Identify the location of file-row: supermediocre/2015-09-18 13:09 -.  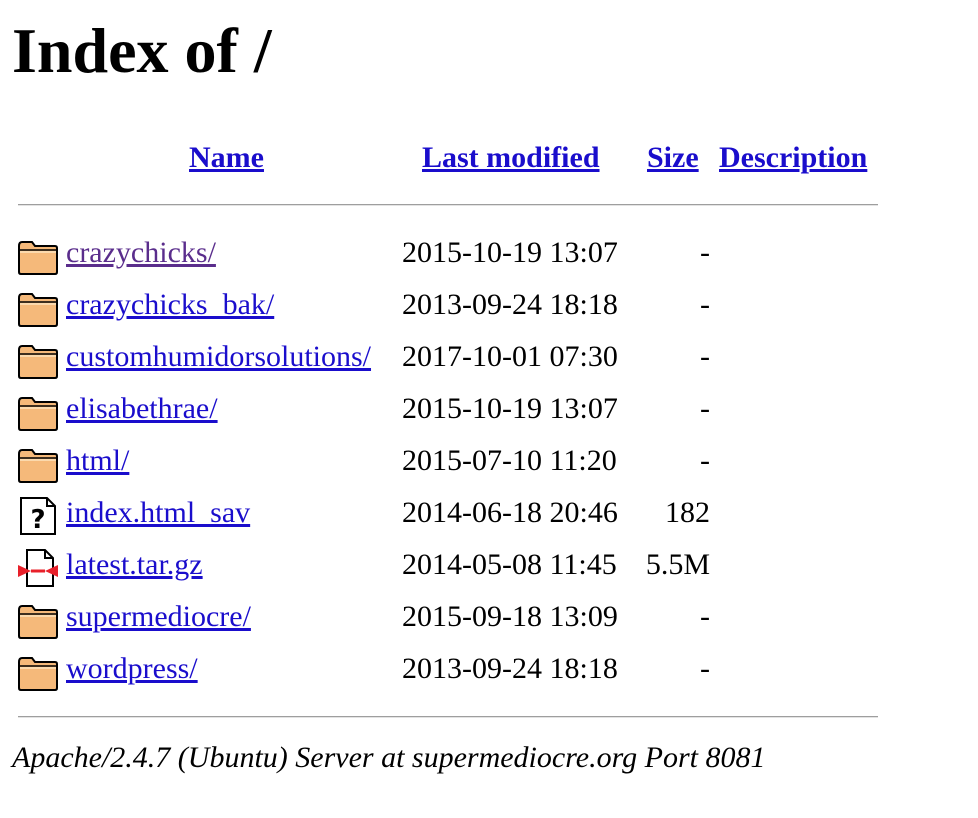
(489, 623).